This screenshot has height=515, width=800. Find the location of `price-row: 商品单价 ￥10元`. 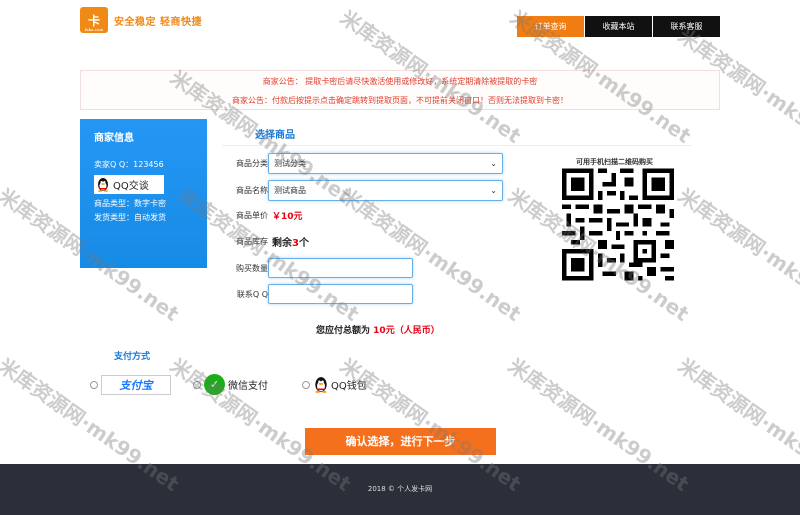

price-row: 商品单价 ￥10元 is located at coordinates (262, 215).